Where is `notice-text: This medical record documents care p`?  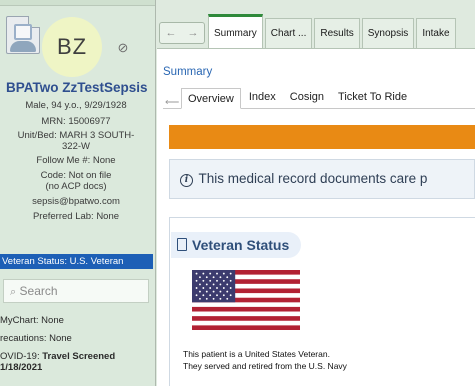 notice-text: This medical record documents care p is located at coordinates (313, 178).